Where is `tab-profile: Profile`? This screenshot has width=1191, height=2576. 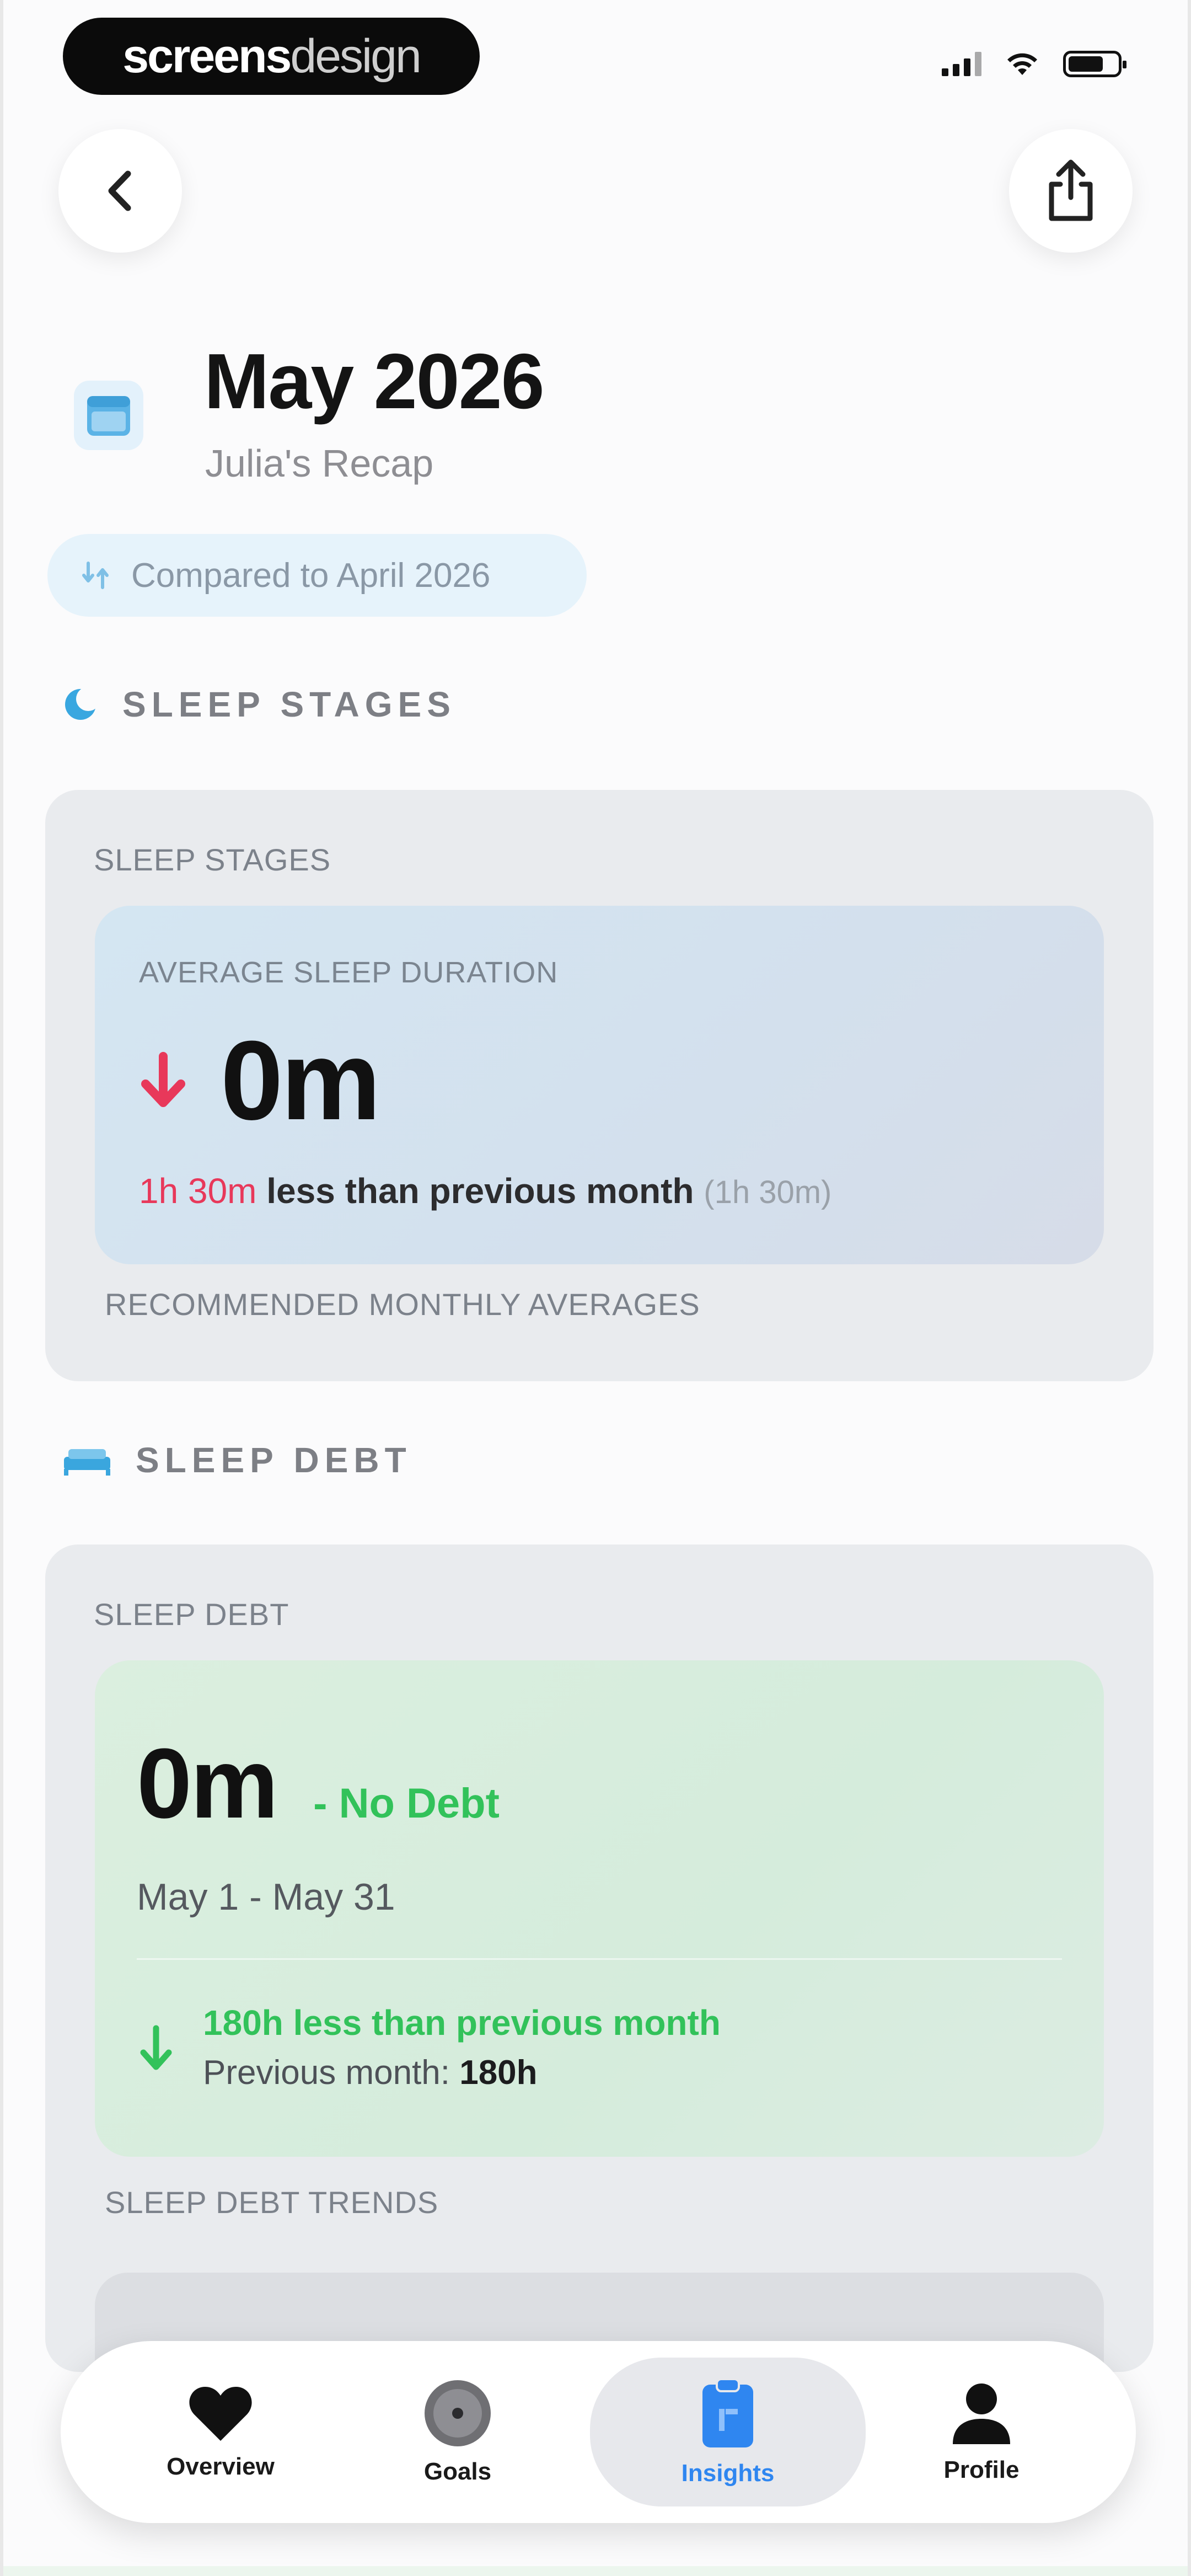 tab-profile: Profile is located at coordinates (982, 2432).